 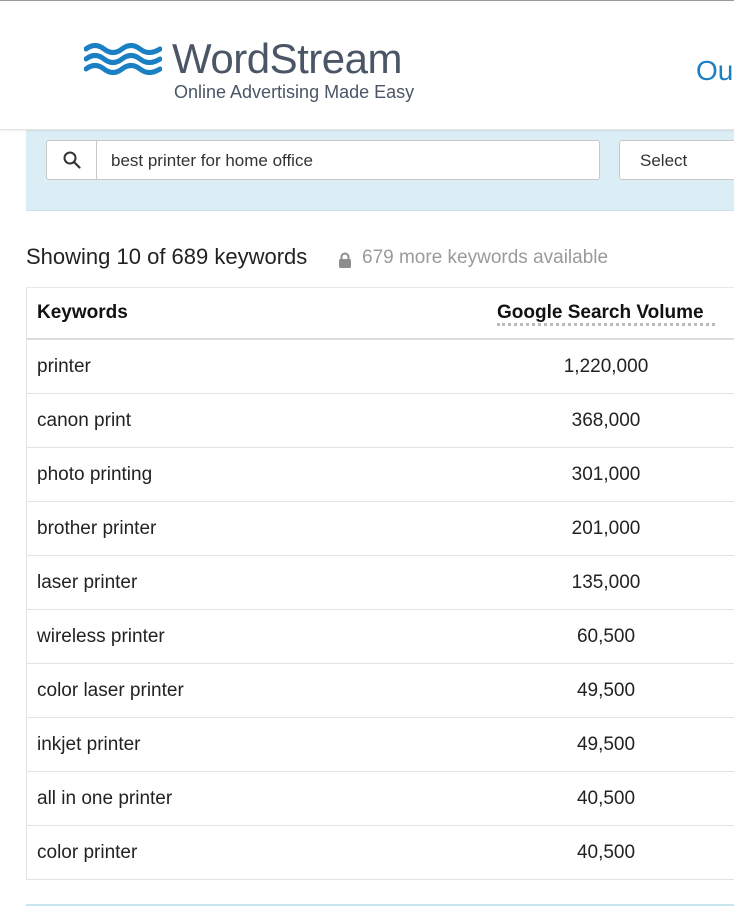 I want to click on more-keywords-text: 679 more keywords available, so click(x=485, y=257).